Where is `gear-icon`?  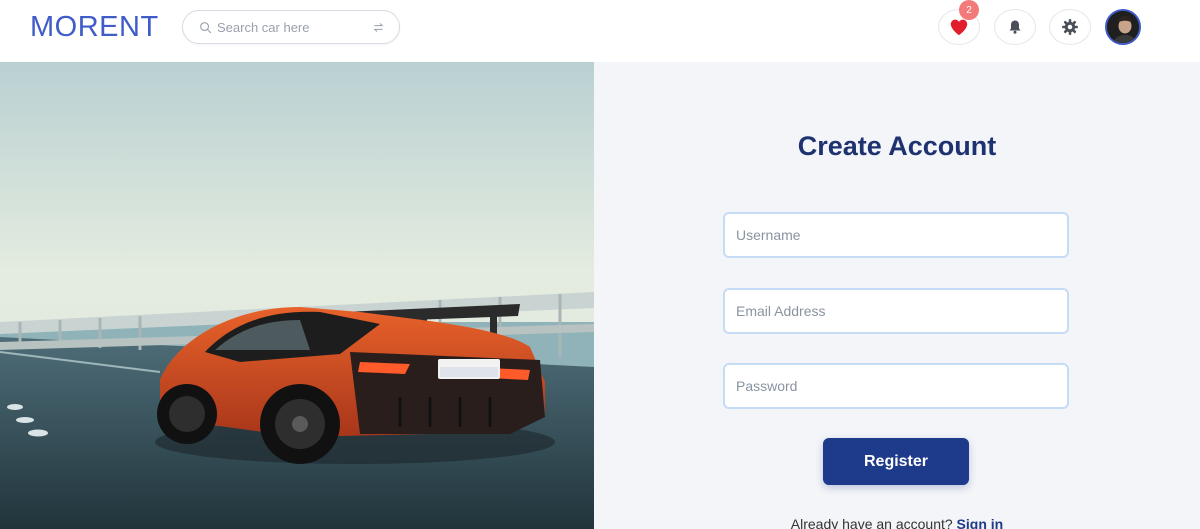
gear-icon is located at coordinates (1070, 27).